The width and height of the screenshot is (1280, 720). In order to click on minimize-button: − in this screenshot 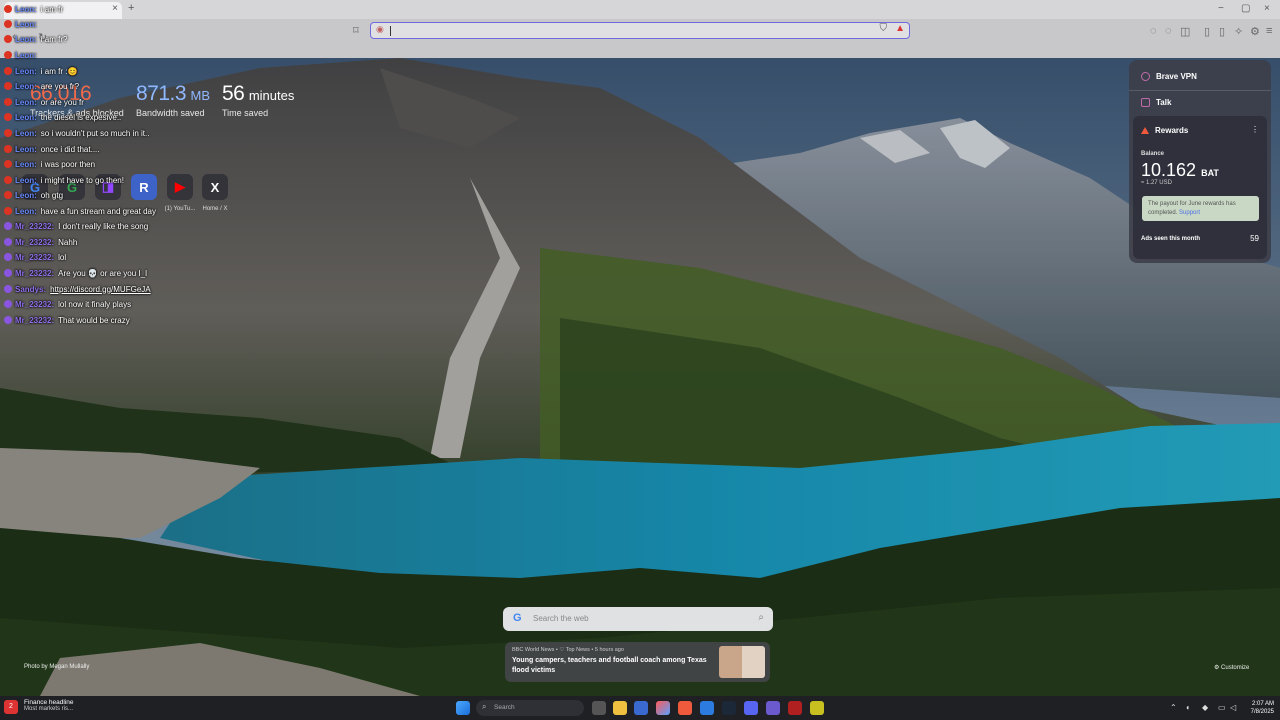, I will do `click(1221, 8)`.